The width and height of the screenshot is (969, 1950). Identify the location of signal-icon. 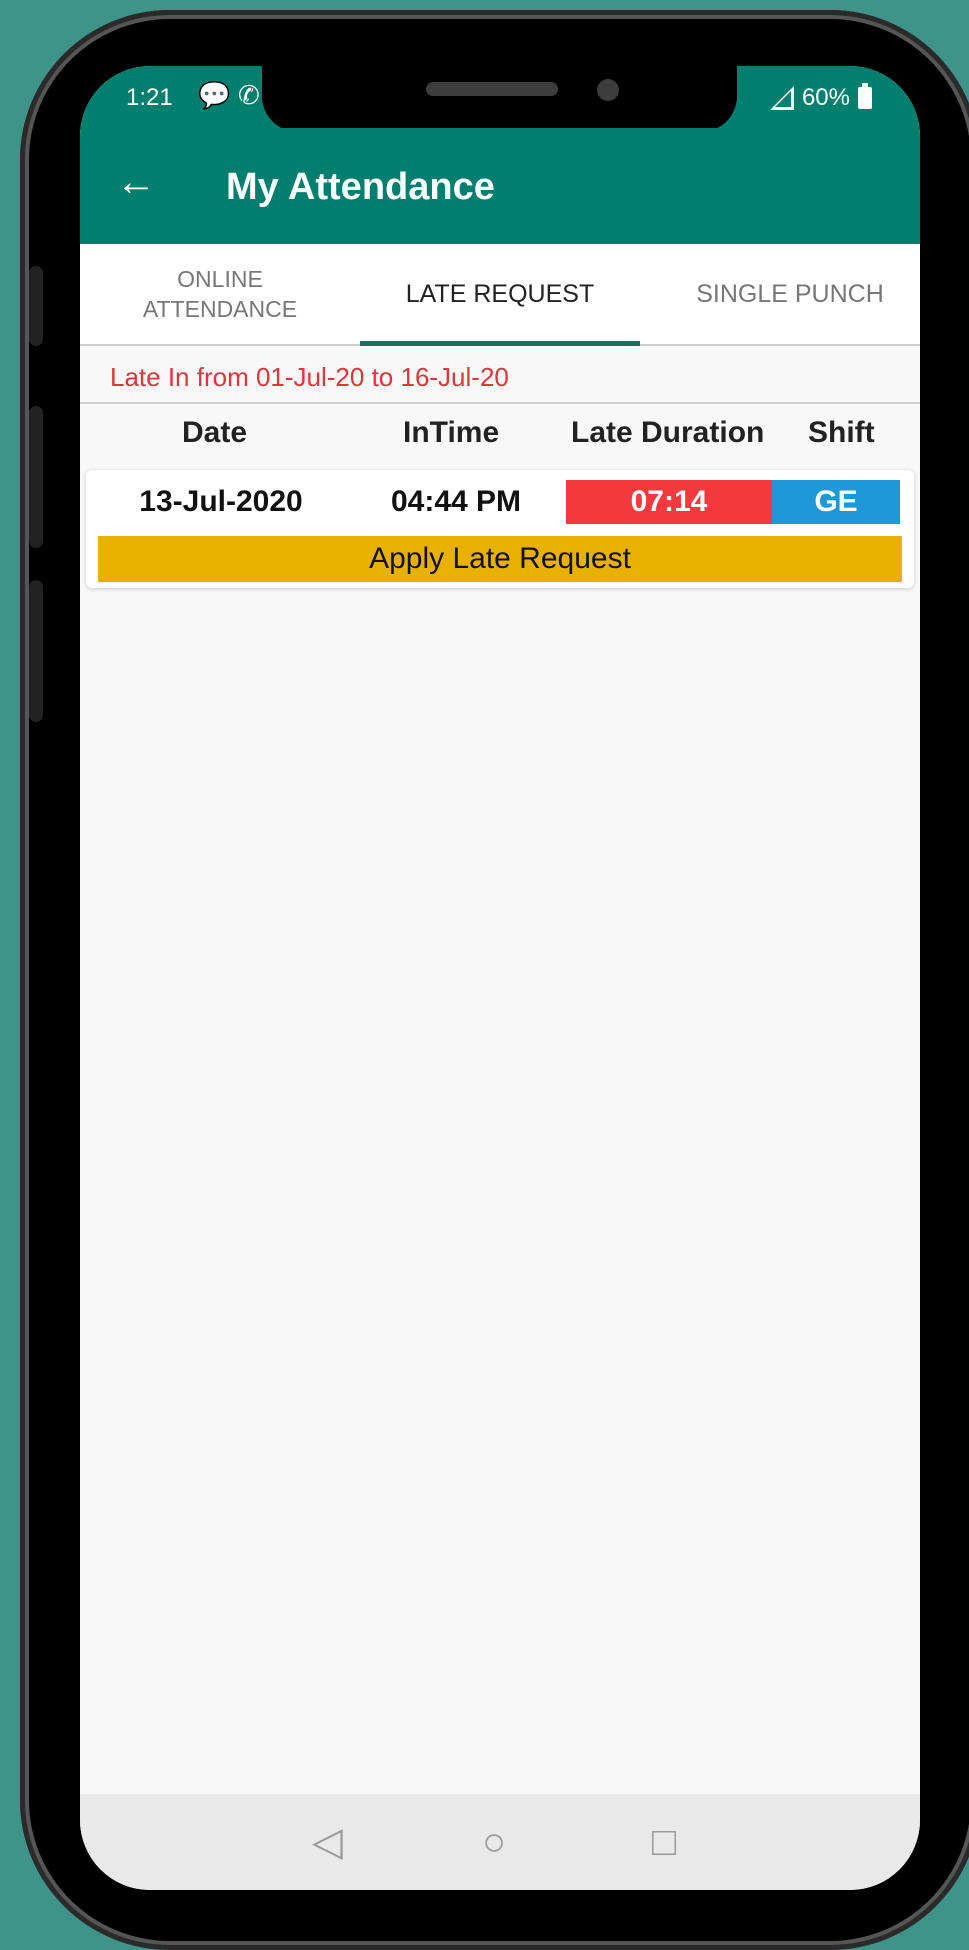
(781, 98).